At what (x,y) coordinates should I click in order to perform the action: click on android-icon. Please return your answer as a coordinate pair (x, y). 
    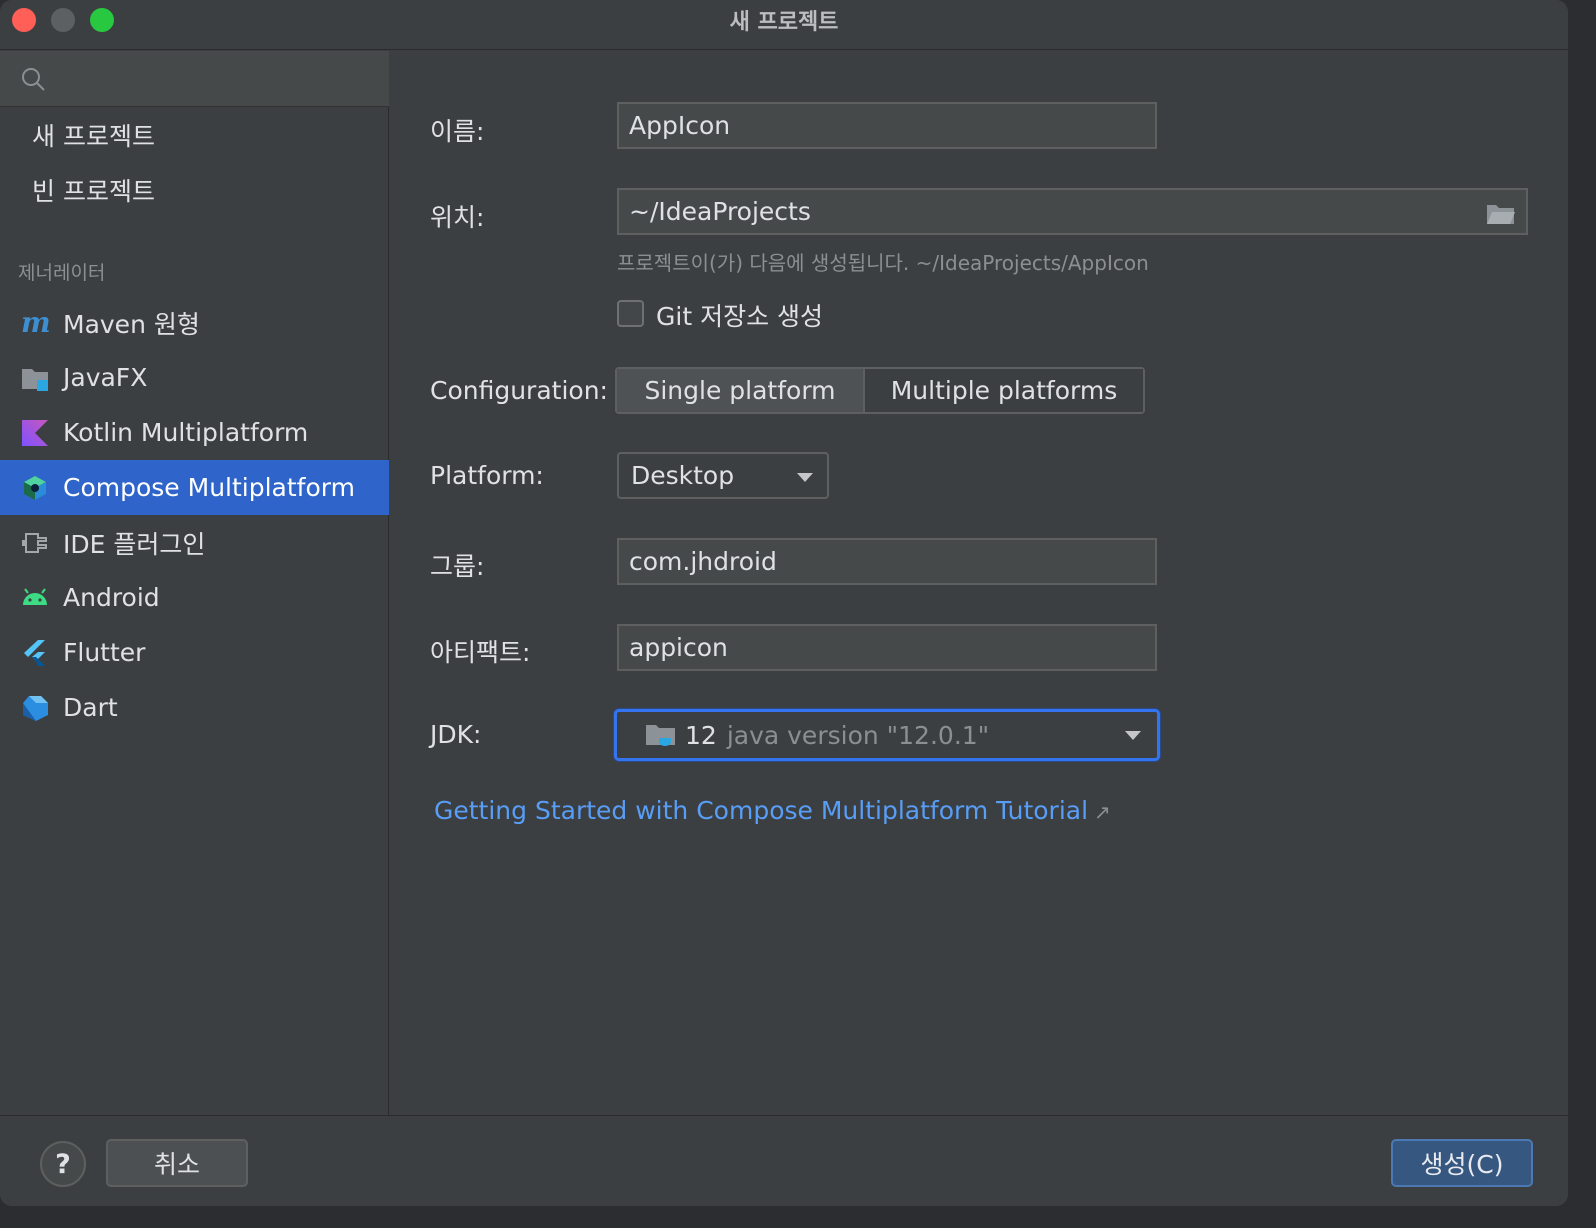
    Looking at the image, I should click on (35, 596).